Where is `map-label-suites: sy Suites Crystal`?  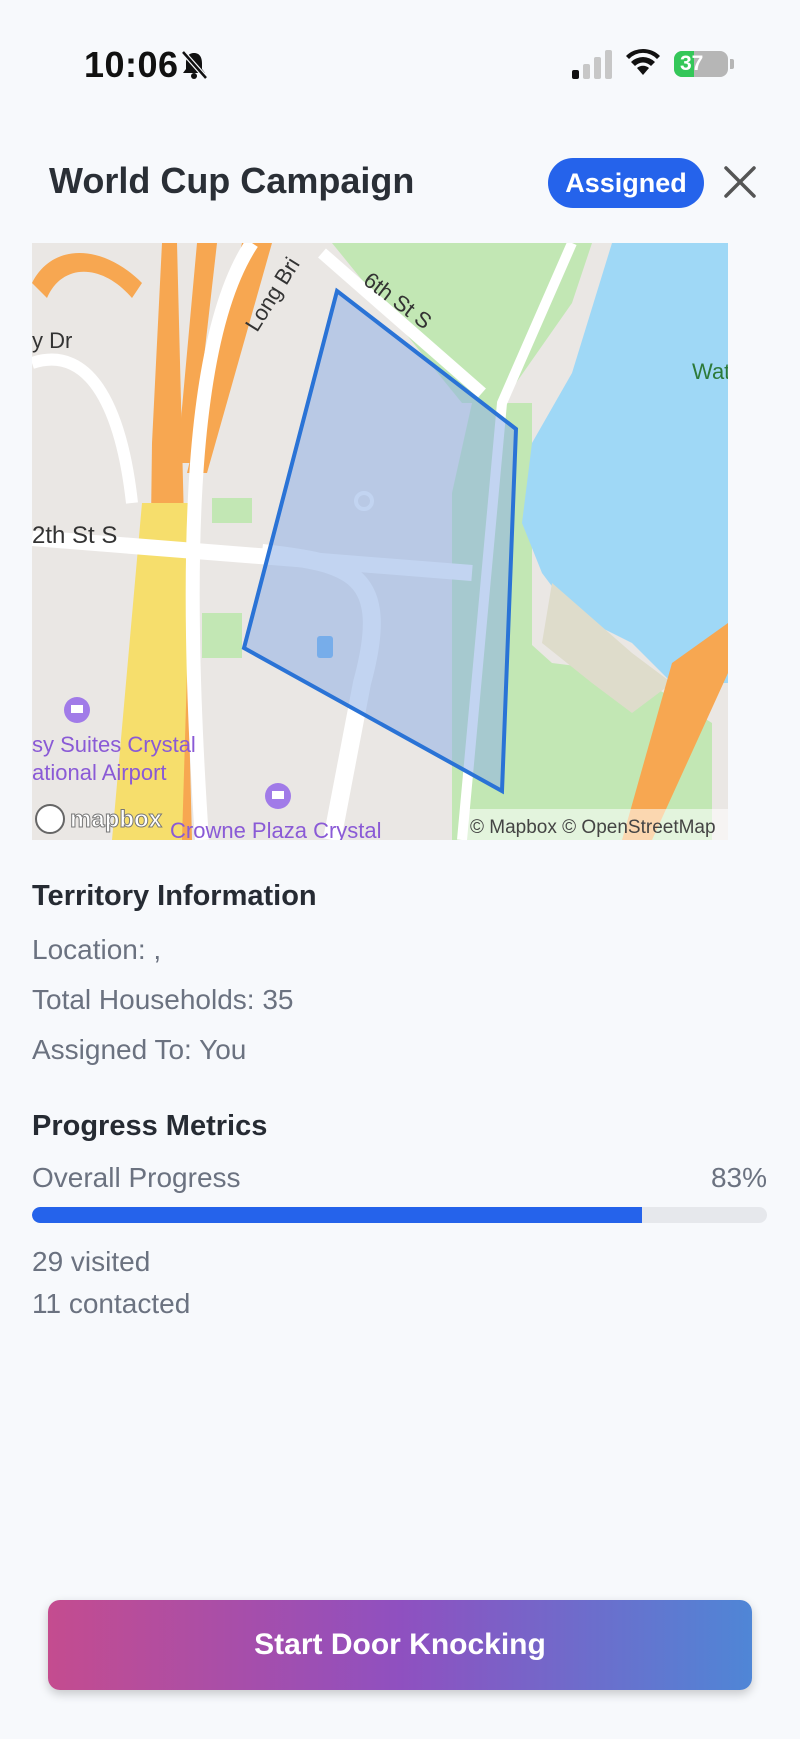 map-label-suites: sy Suites Crystal is located at coordinates (114, 744).